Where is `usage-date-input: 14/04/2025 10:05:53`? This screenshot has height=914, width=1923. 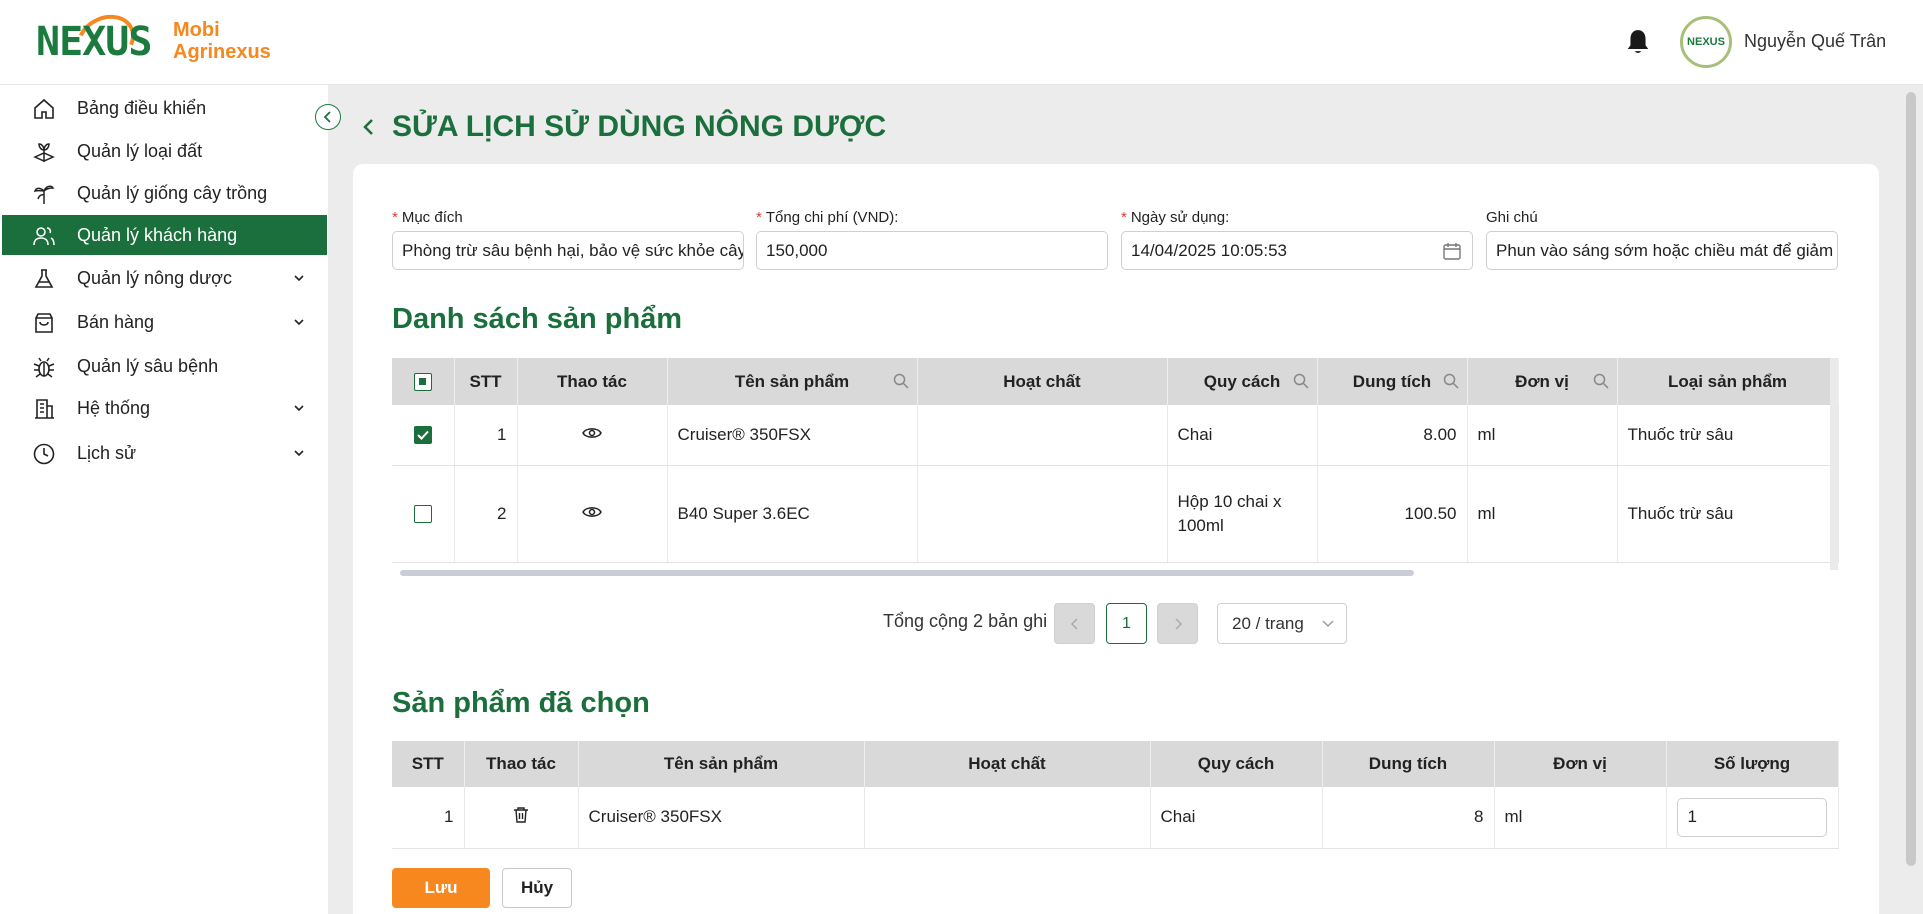 usage-date-input: 14/04/2025 10:05:53 is located at coordinates (1297, 250).